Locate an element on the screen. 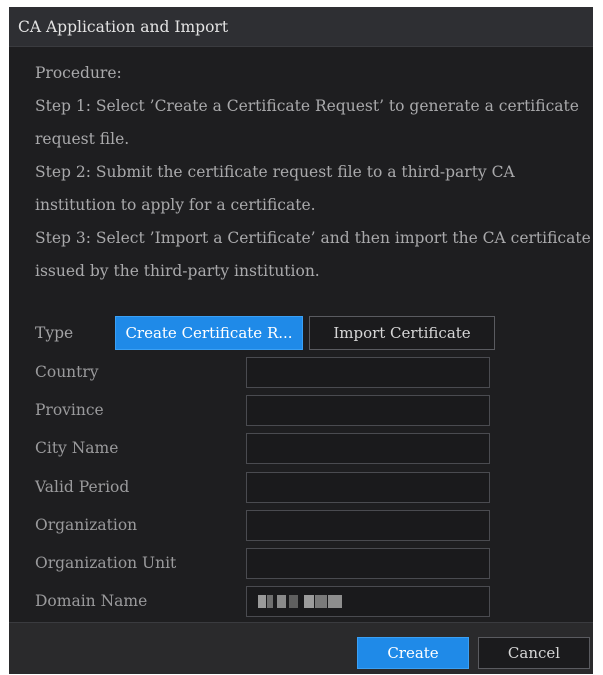 Image resolution: width=603 pixels, height=675 pixels. organization-unit-label: Organization Unit is located at coordinates (106, 563).